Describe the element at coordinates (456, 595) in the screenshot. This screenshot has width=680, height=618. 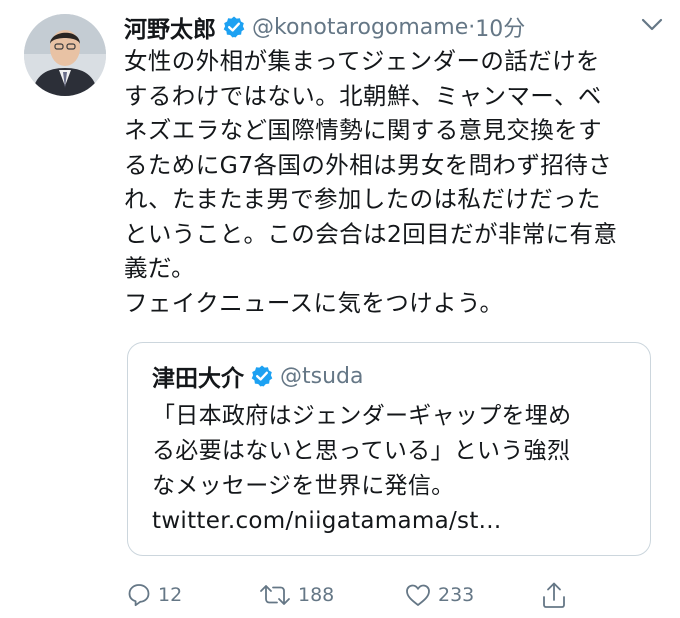
I see `like-count: 233` at that location.